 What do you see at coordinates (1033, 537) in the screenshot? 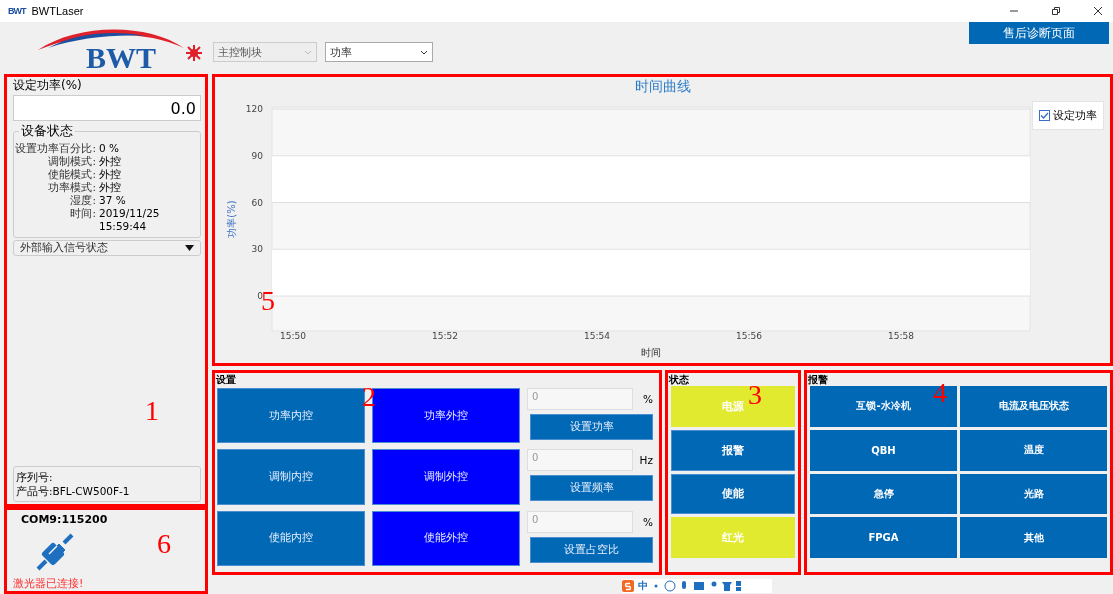
I see `alarm-indicator: 其他` at bounding box center [1033, 537].